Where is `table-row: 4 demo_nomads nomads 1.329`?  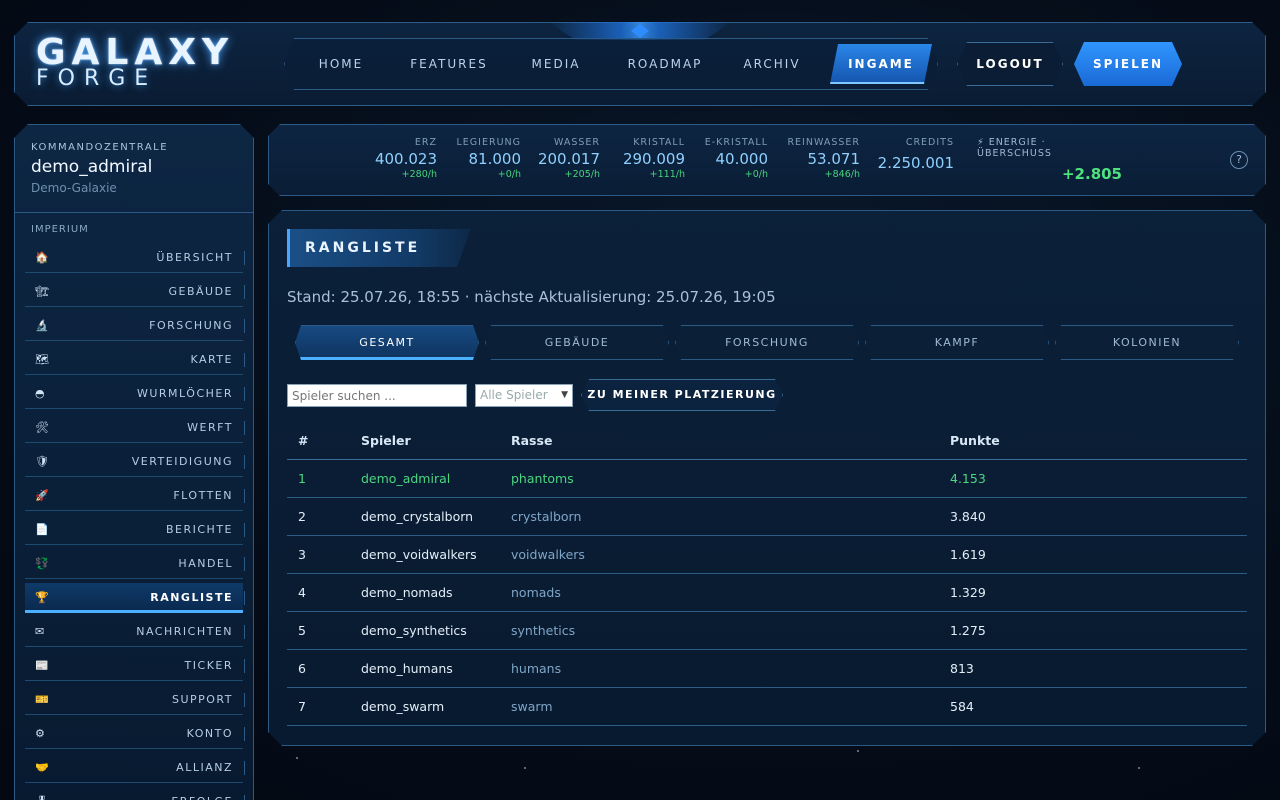 table-row: 4 demo_nomads nomads 1.329 is located at coordinates (767, 593).